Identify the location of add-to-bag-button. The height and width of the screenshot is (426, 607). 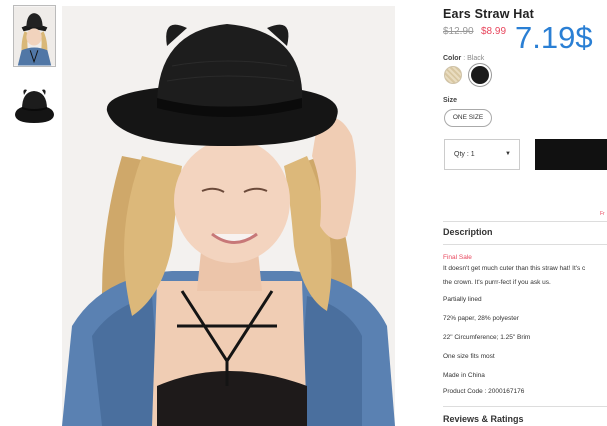
(571, 154).